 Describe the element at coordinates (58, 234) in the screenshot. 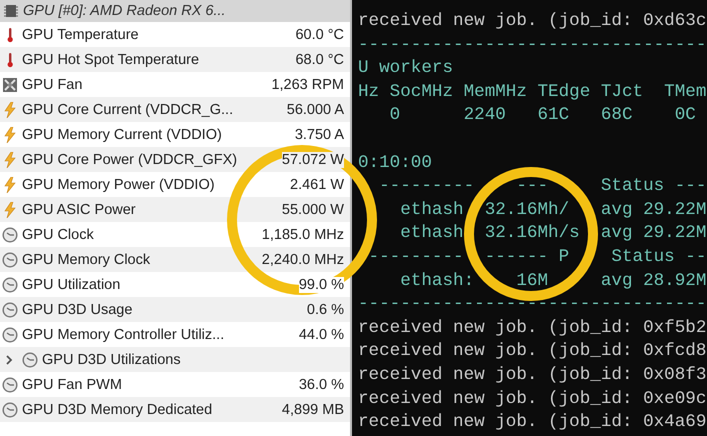

I see `sensor-label: GPU Clock` at that location.